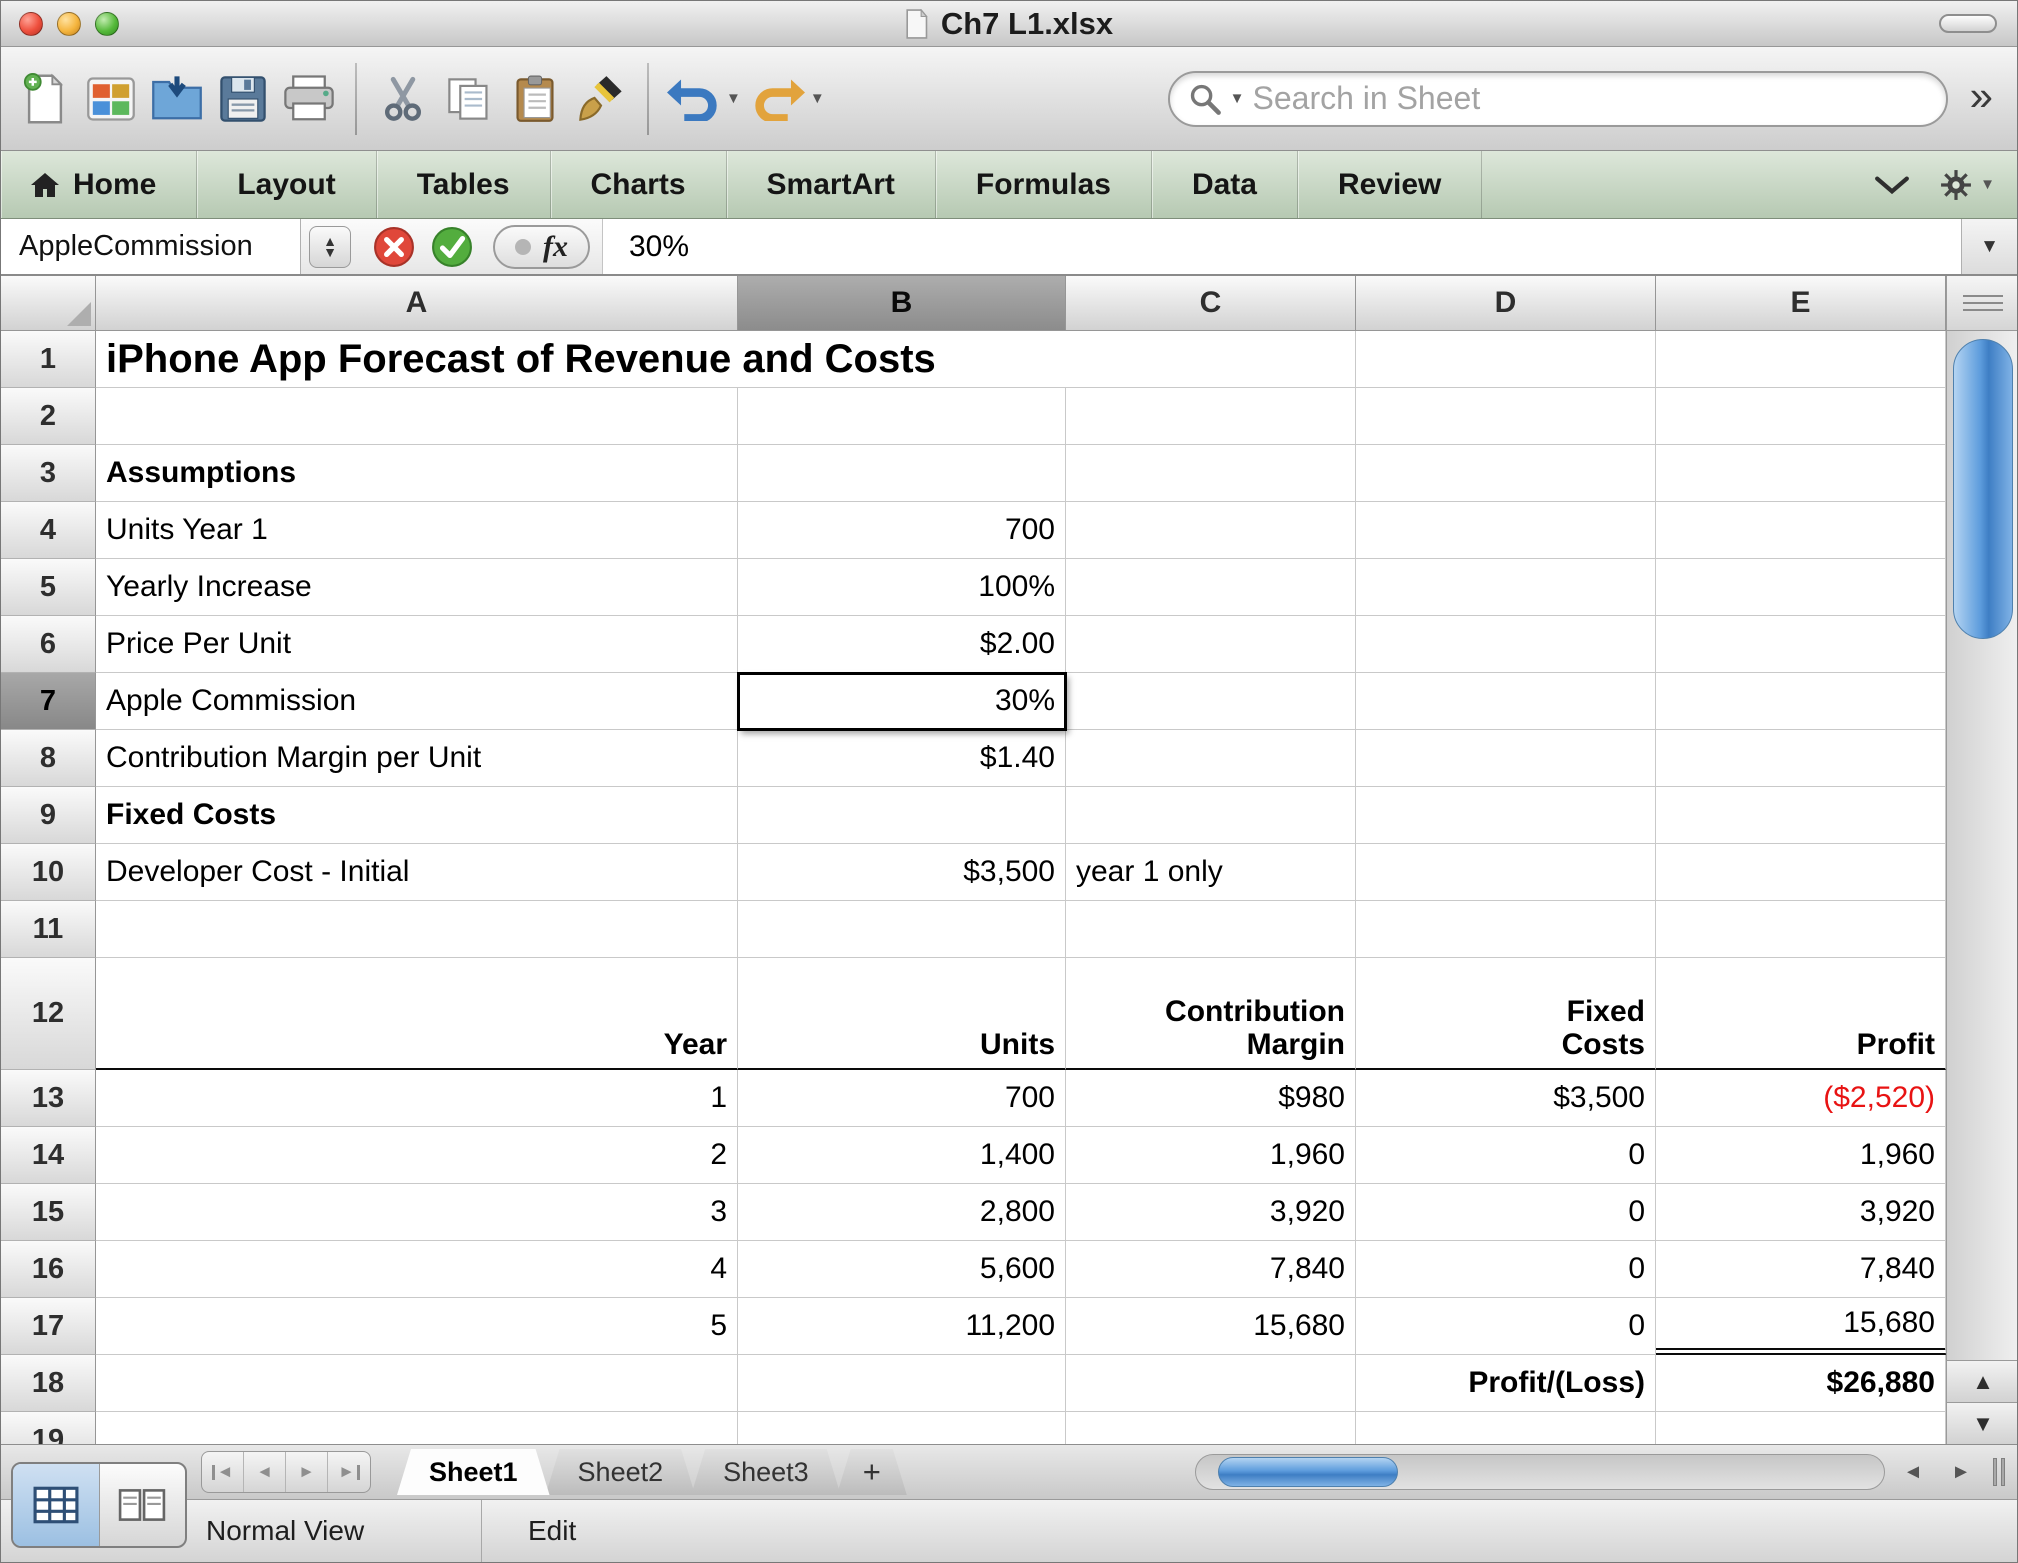 The height and width of the screenshot is (1563, 2018). Describe the element at coordinates (902, 644) in the screenshot. I see `cell-B6: $2.00` at that location.